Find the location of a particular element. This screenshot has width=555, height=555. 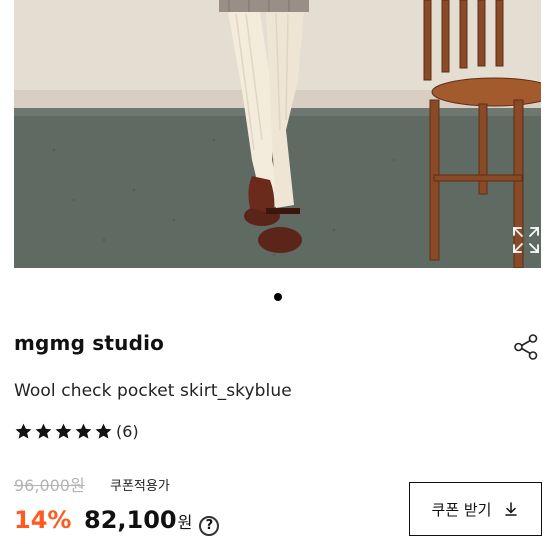

share-button is located at coordinates (526, 346).